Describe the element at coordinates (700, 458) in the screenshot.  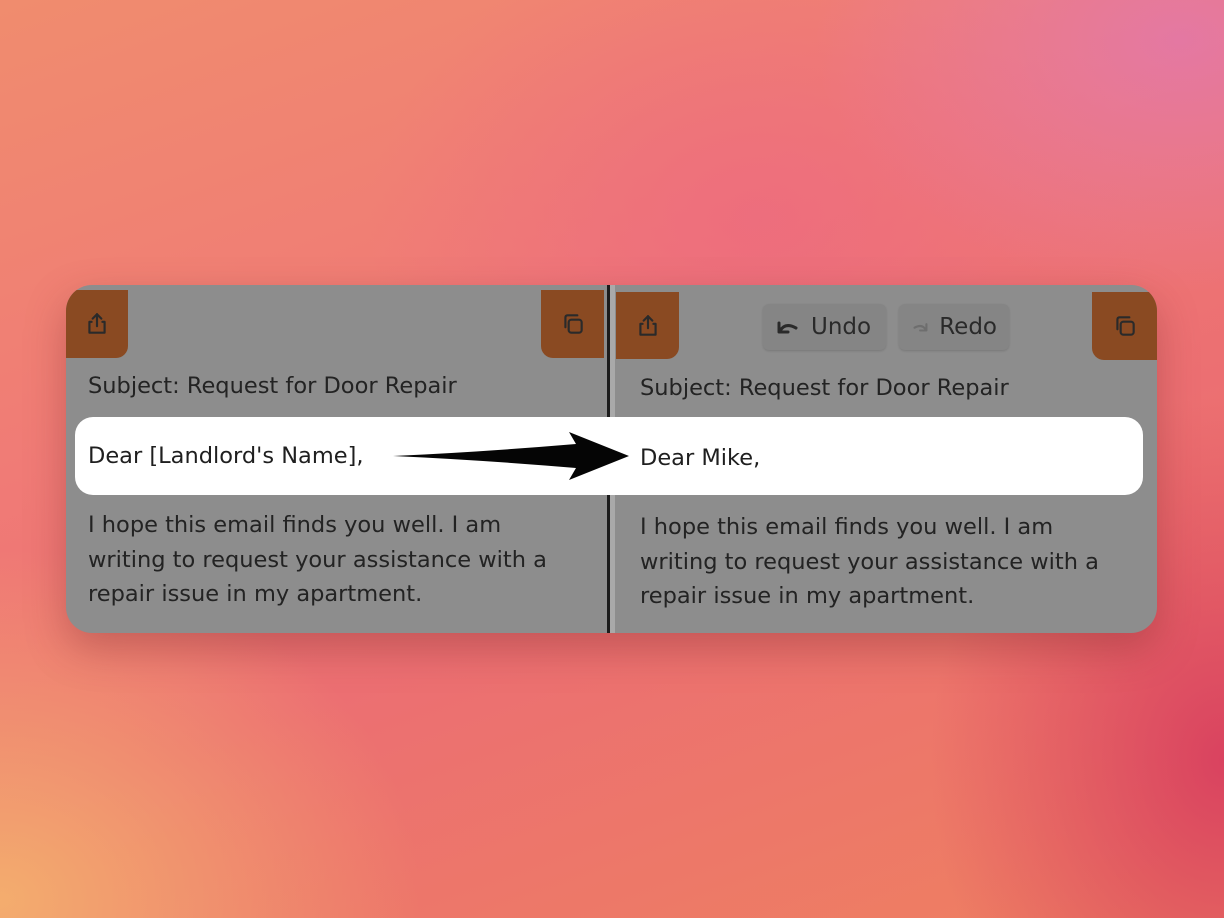
I see `edited-greeting: Dear Mike,` at that location.